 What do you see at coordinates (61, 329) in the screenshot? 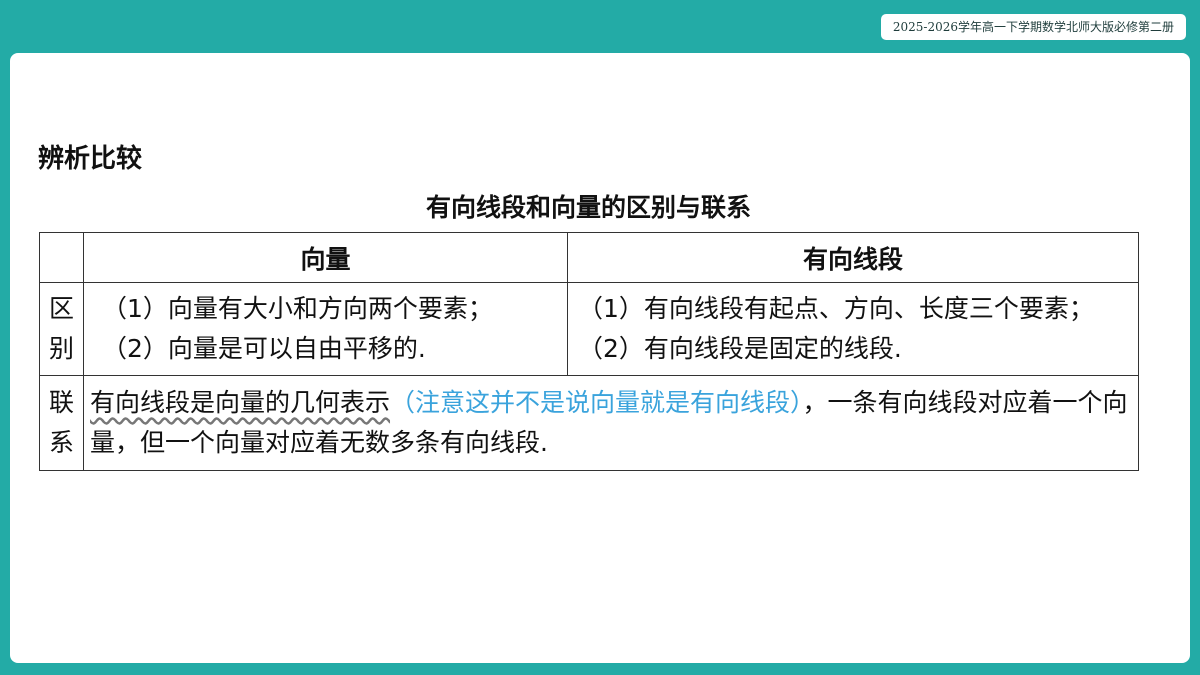
I see `row-label-difference: 区 别` at bounding box center [61, 329].